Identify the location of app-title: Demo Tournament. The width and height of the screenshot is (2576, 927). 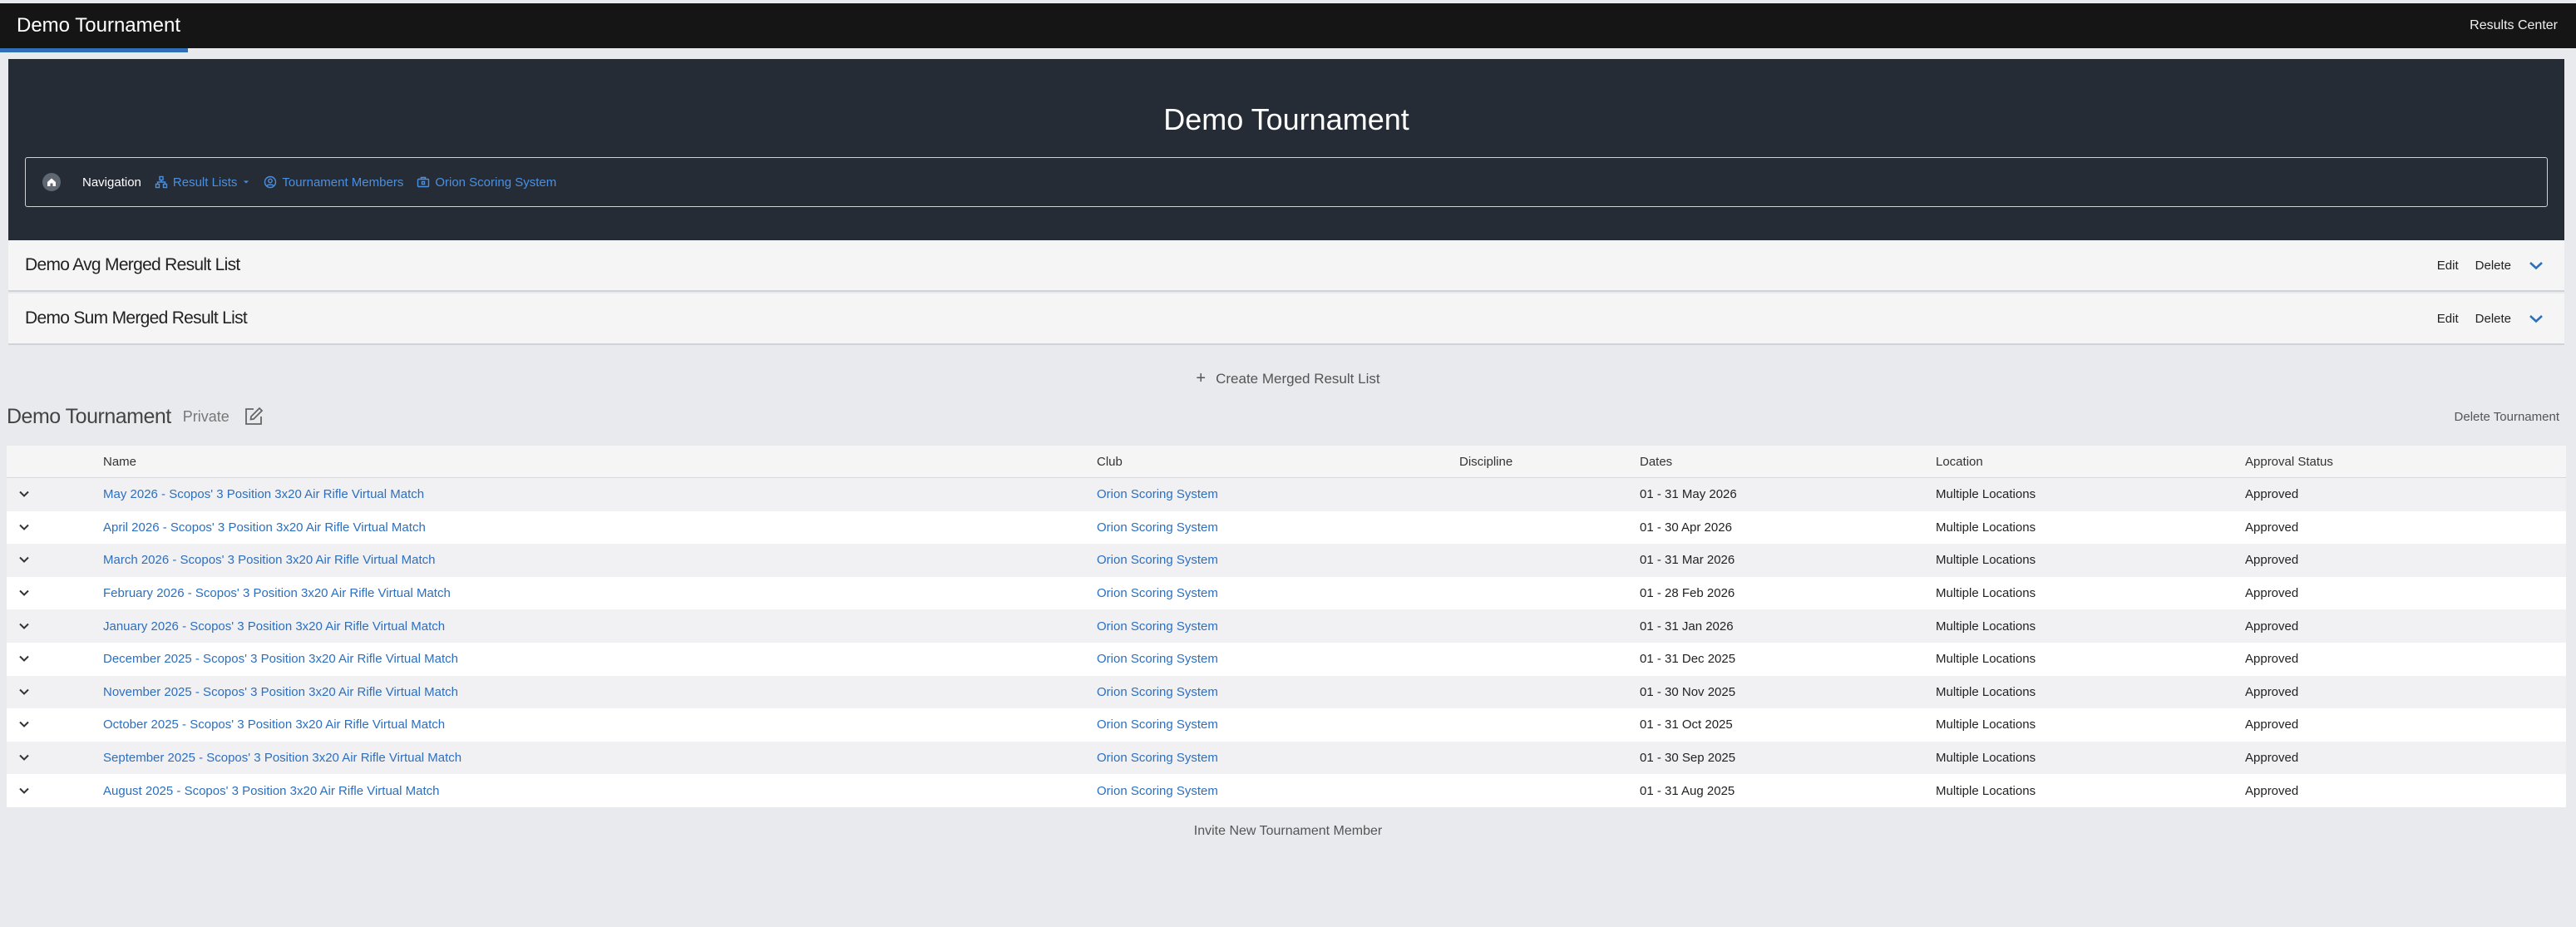
(98, 26).